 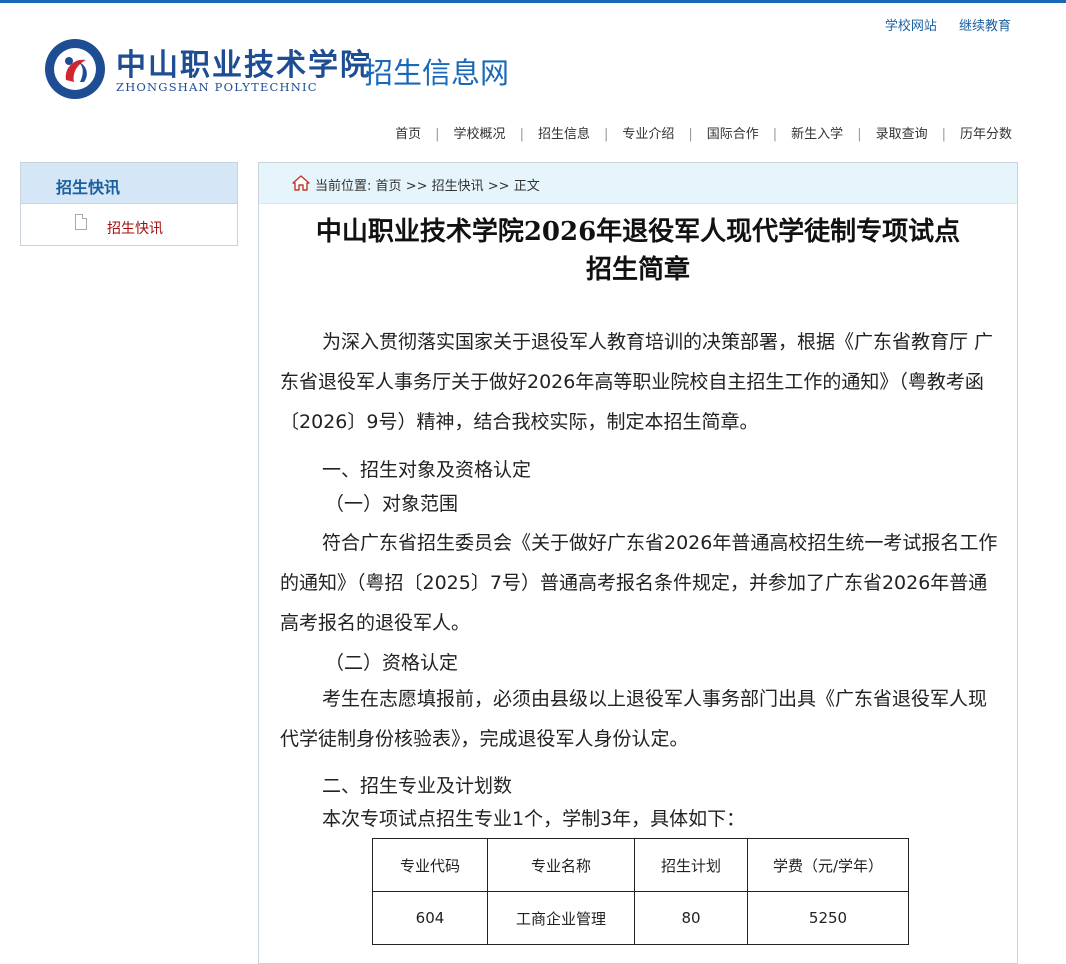 What do you see at coordinates (638, 251) in the screenshot?
I see `article-title: 中山职业技术学院2026年退役军人现代学徒制专项试点 招生简章` at bounding box center [638, 251].